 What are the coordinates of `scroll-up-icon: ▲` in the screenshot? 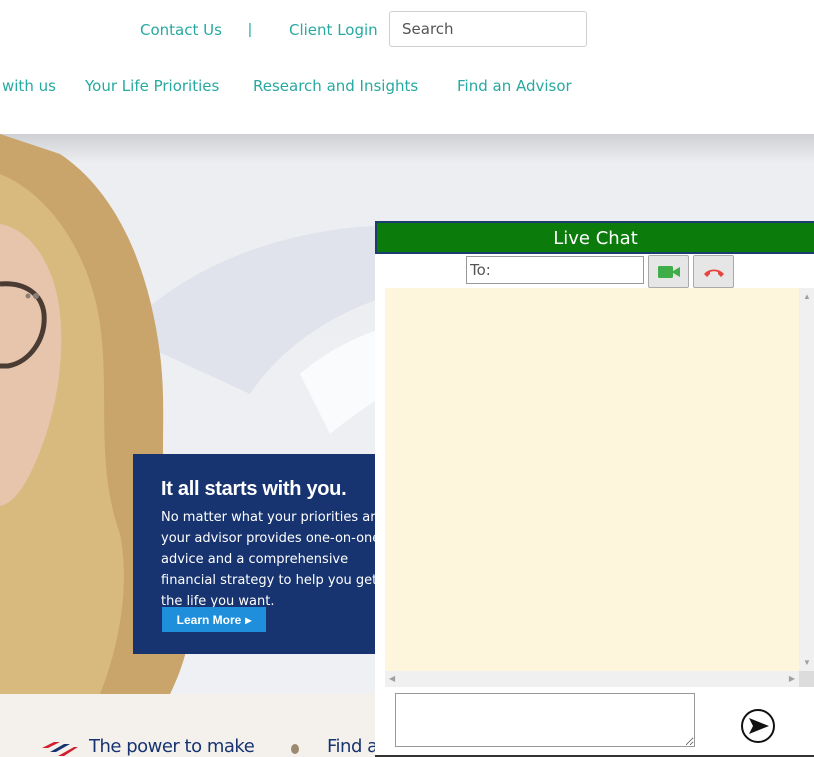 It's located at (807, 296).